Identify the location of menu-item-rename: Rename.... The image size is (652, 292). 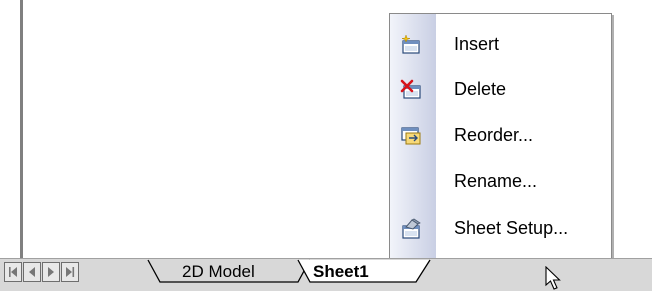
(500, 182).